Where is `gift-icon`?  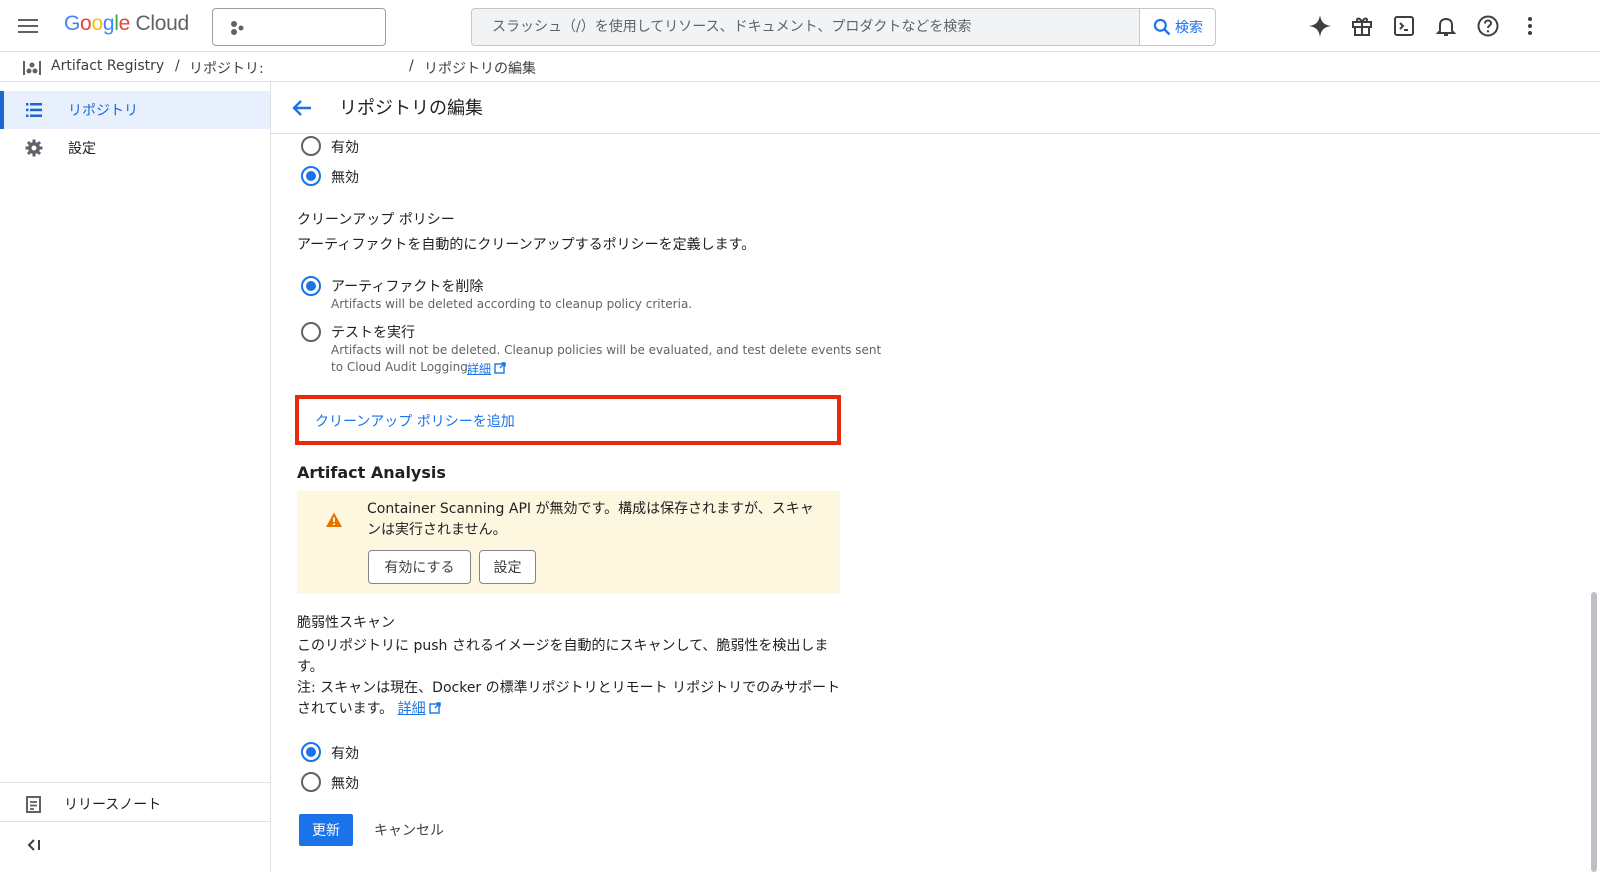 gift-icon is located at coordinates (1362, 26).